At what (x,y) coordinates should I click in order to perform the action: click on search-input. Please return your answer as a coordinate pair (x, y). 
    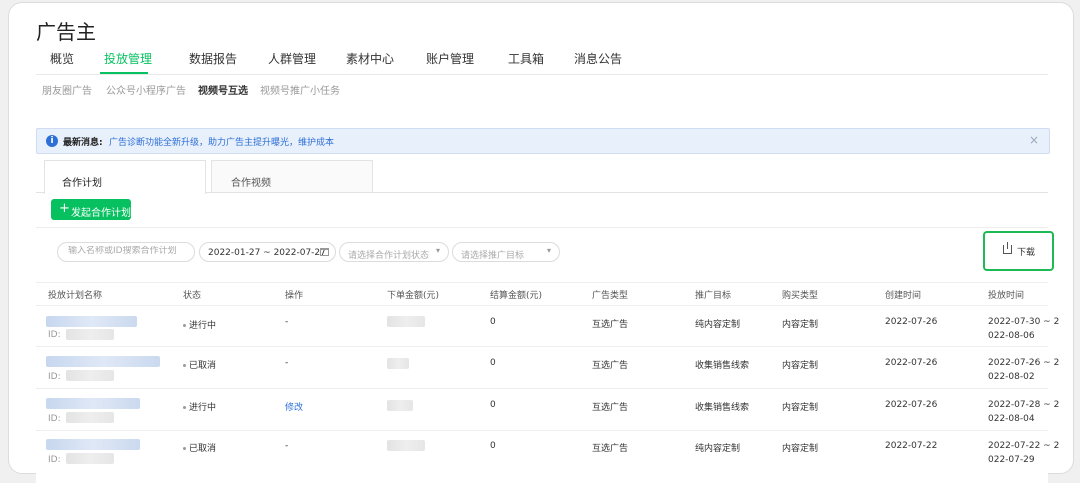
    Looking at the image, I should click on (128, 251).